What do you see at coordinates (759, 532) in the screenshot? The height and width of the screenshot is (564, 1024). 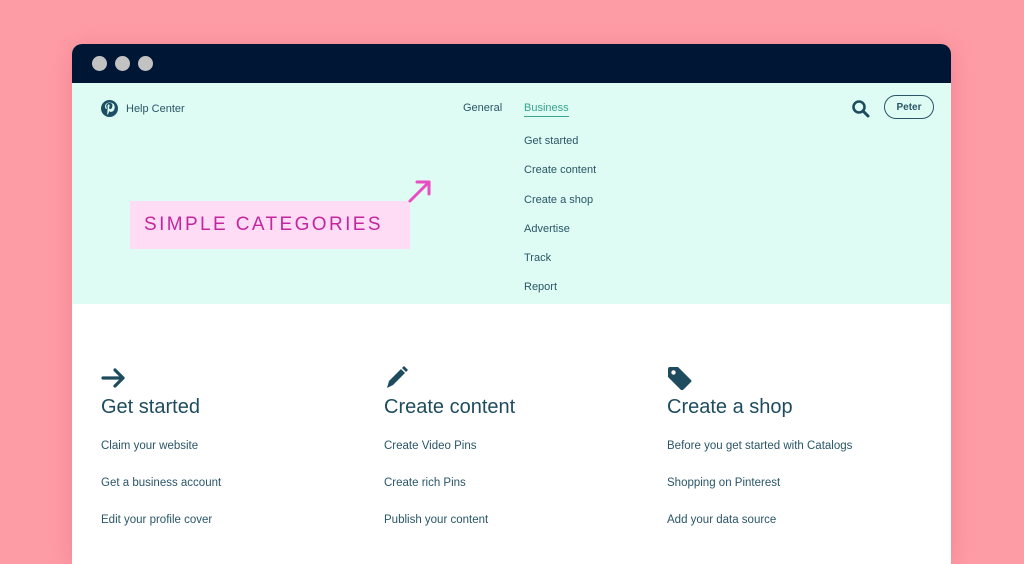 I see `category-link: Add your data source` at bounding box center [759, 532].